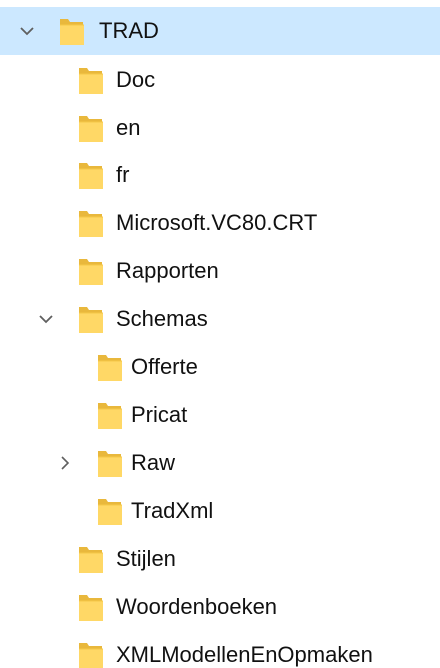  Describe the element at coordinates (164, 366) in the screenshot. I see `tree-item-label: Offerte` at that location.